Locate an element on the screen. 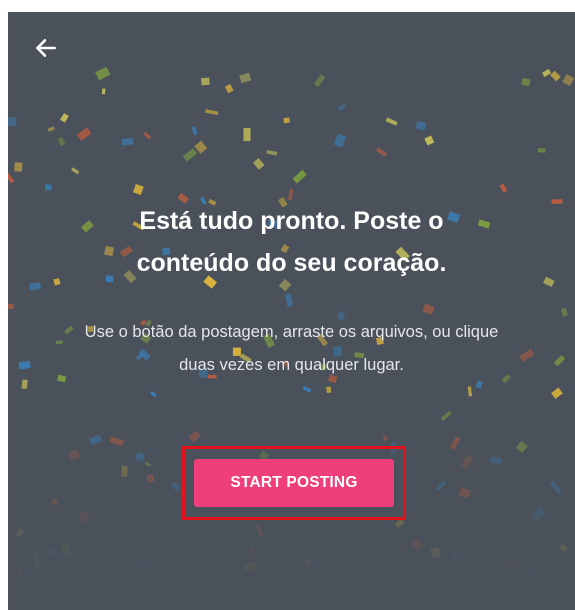 Image resolution: width=575 pixels, height=610 pixels. arrow-left-icon is located at coordinates (46, 48).